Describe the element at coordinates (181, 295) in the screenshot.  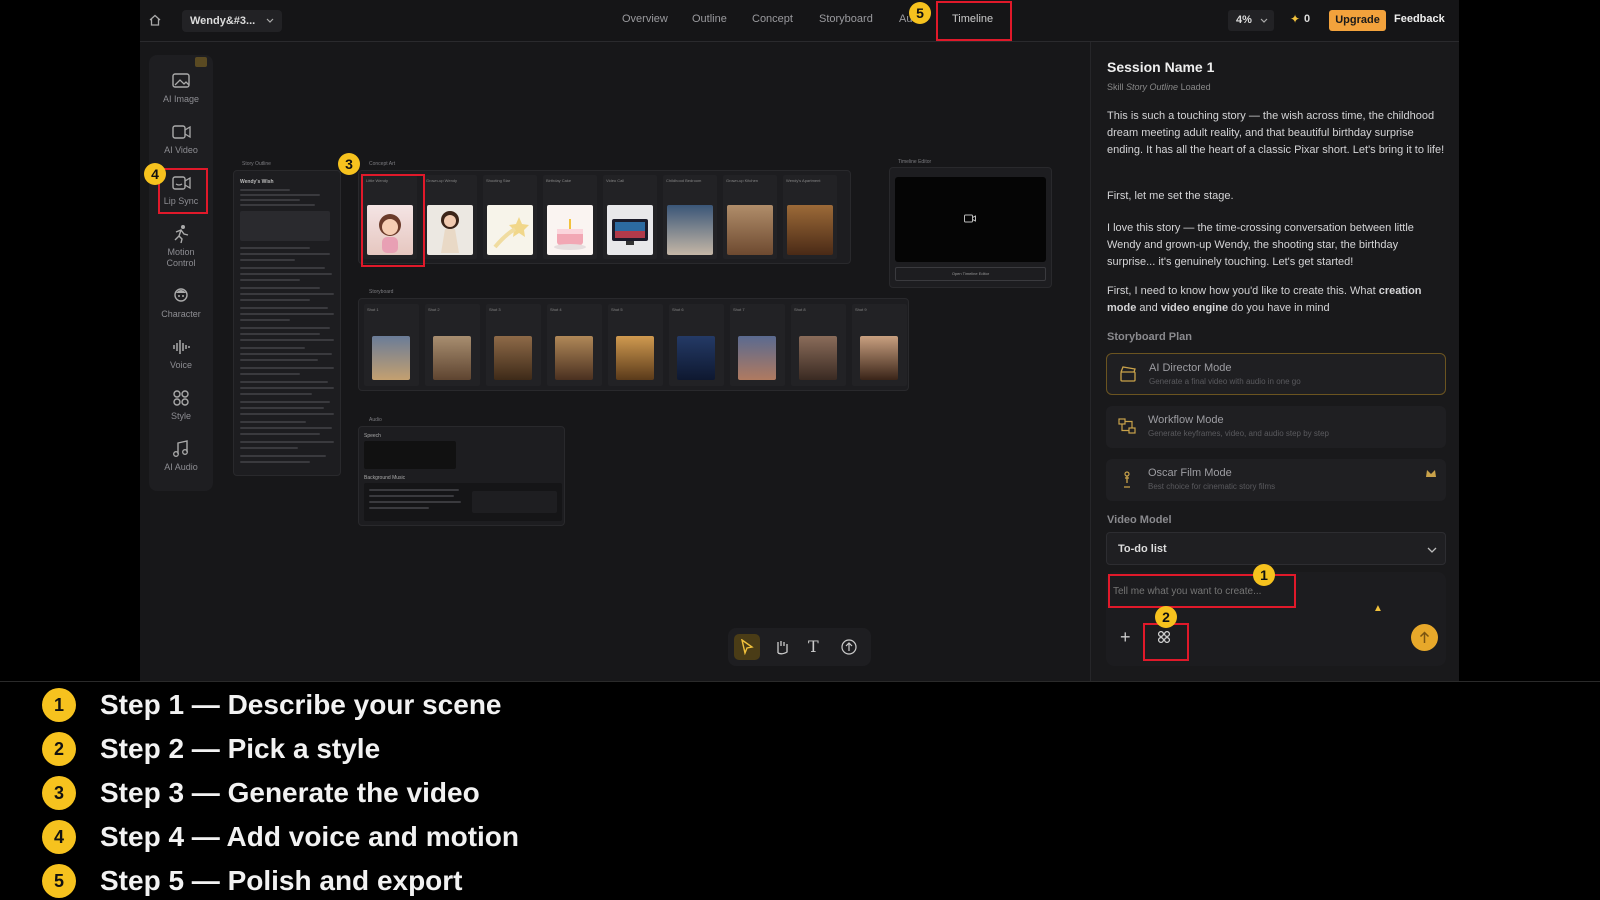
I see `character-icon` at that location.